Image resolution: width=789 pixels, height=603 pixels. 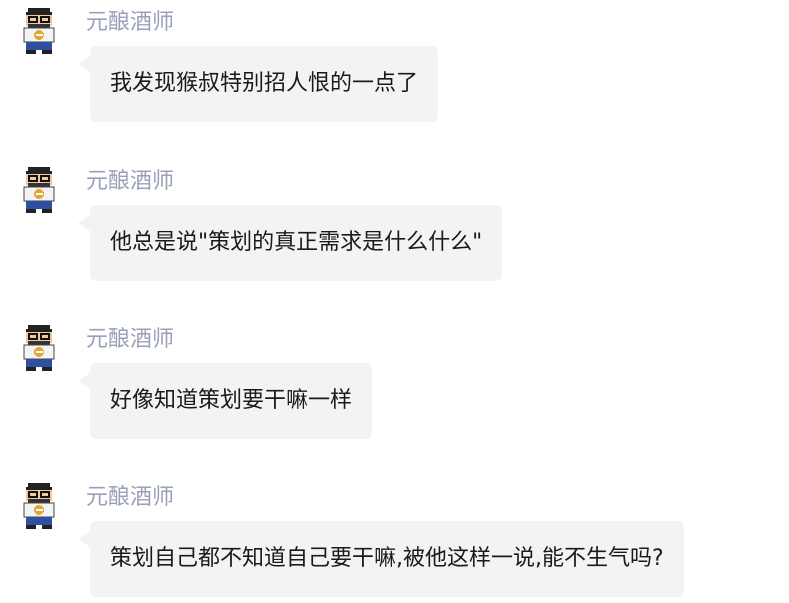 What do you see at coordinates (381, 559) in the screenshot?
I see `message-bubble: 策划自己都不知道自己要干嘛,被他这样一说,能不生气吗?` at bounding box center [381, 559].